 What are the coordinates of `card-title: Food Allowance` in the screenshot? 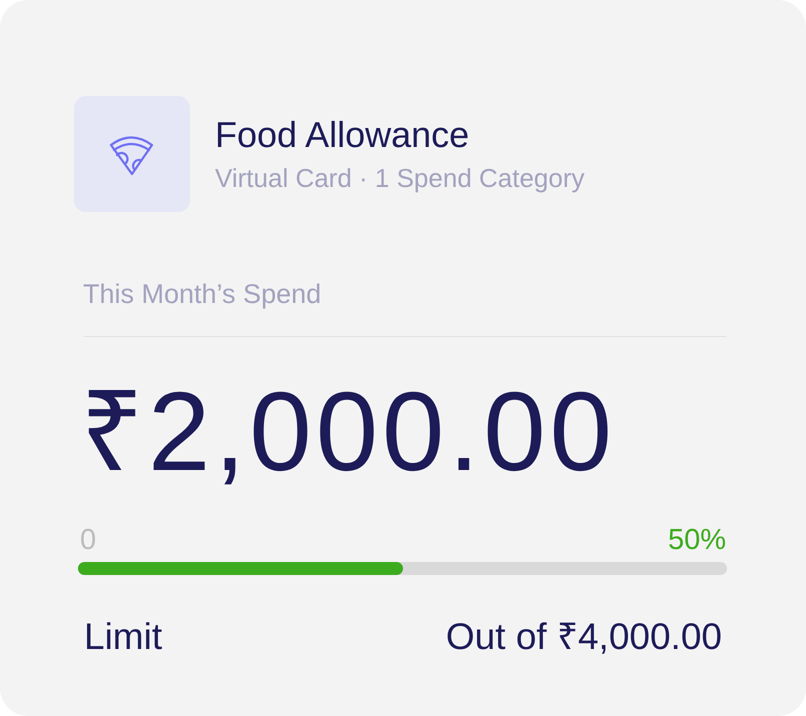 It's located at (342, 135).